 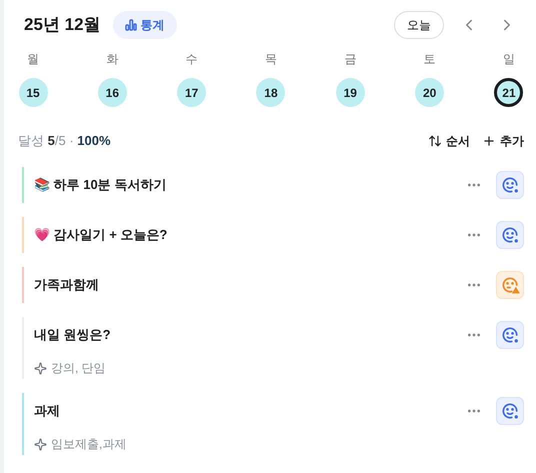 What do you see at coordinates (130, 25) in the screenshot?
I see `bar-chart-icon` at bounding box center [130, 25].